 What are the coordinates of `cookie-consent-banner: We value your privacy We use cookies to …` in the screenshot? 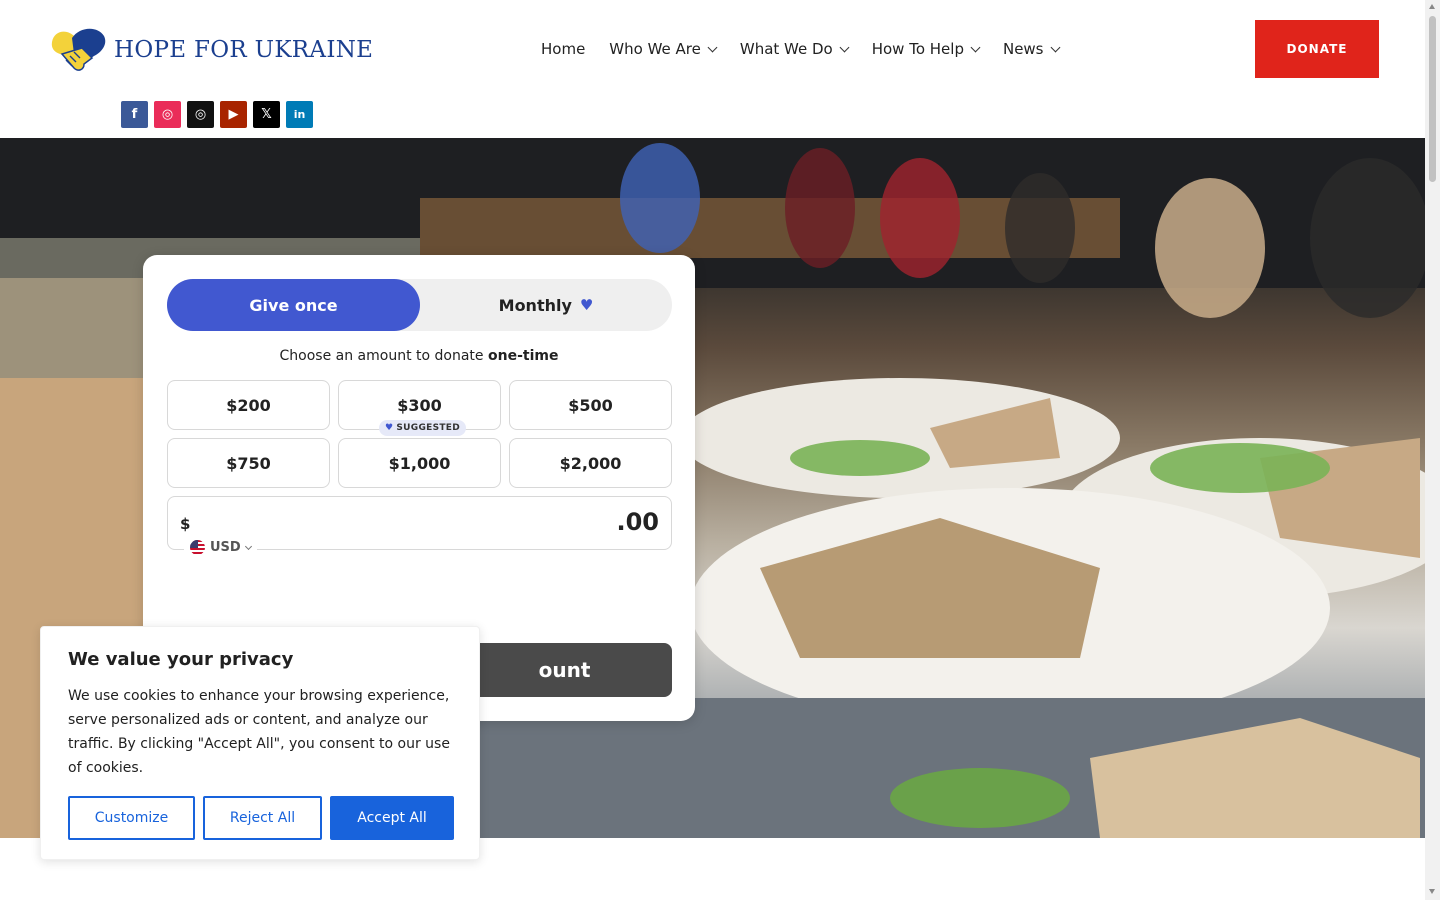 It's located at (260, 743).